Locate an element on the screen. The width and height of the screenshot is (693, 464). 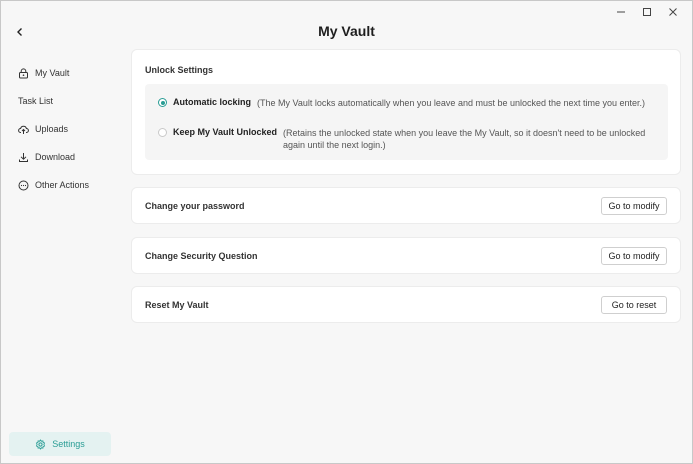
close-icon is located at coordinates (673, 12).